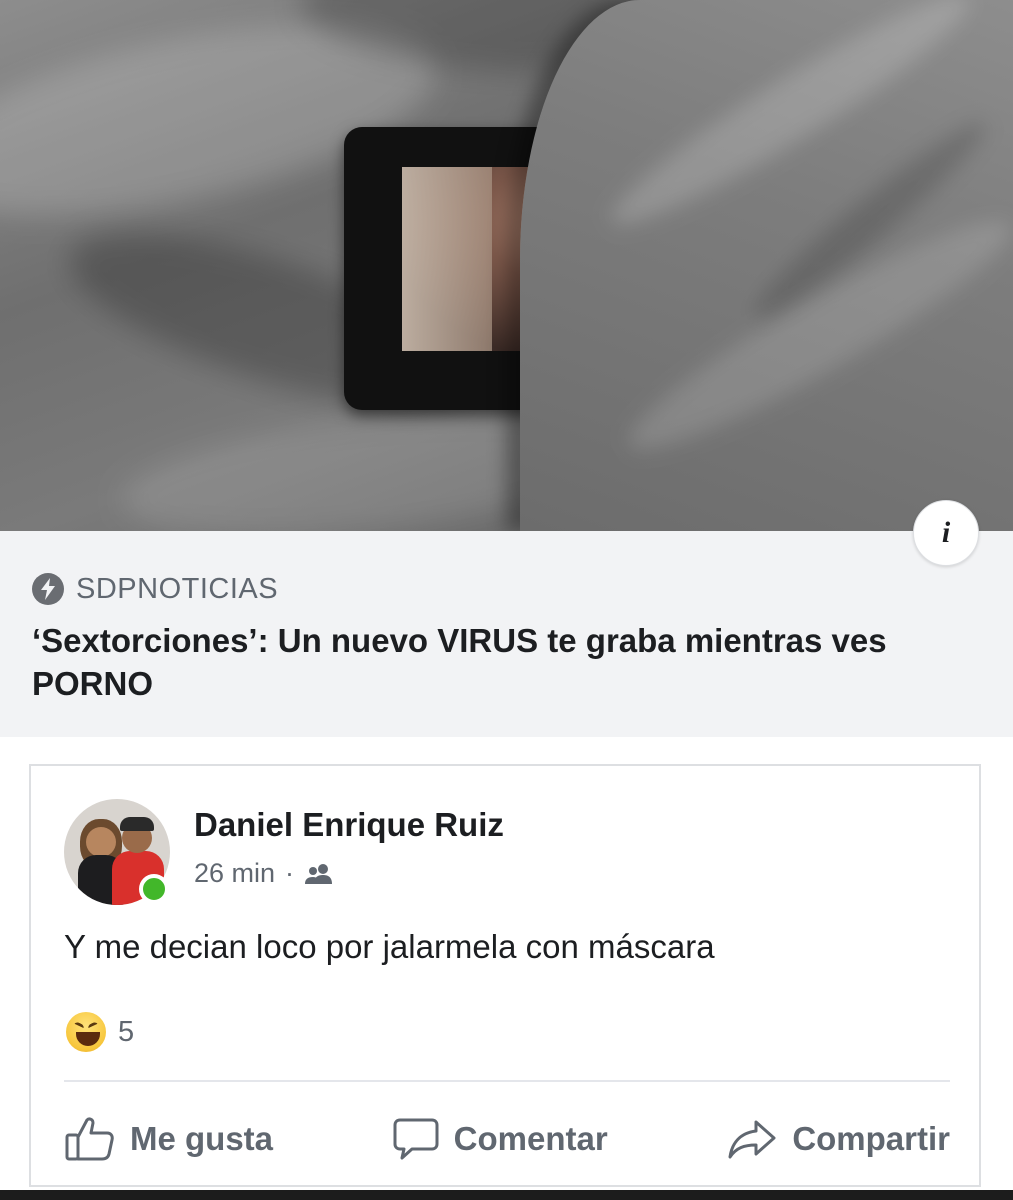  I want to click on friends-icon, so click(319, 874).